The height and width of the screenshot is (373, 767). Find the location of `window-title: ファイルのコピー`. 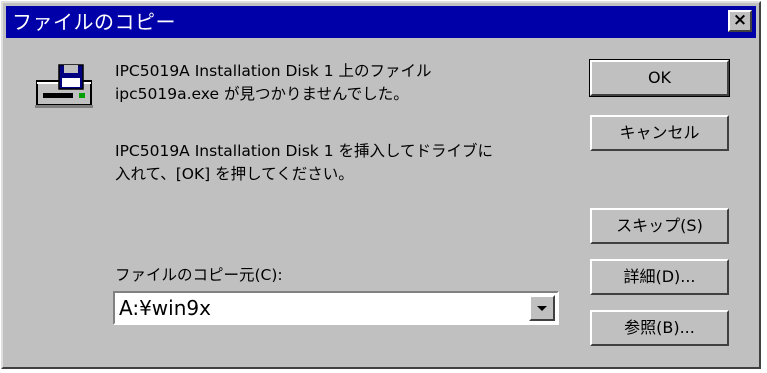

window-title: ファイルのコピー is located at coordinates (94, 22).